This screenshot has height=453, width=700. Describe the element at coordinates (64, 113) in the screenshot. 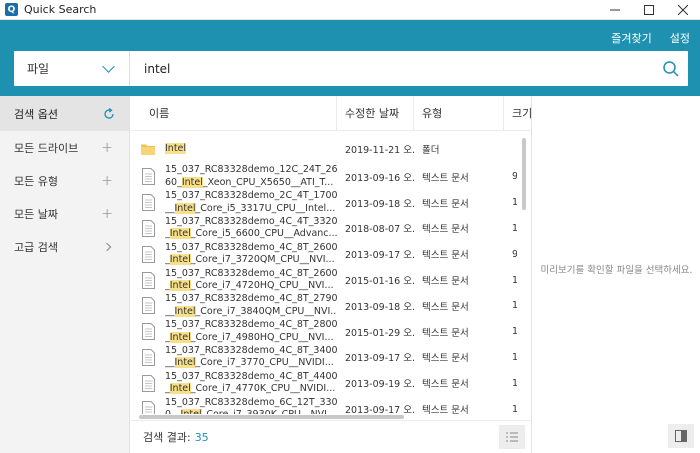

I see `search-options-header: 검색 옵션` at that location.